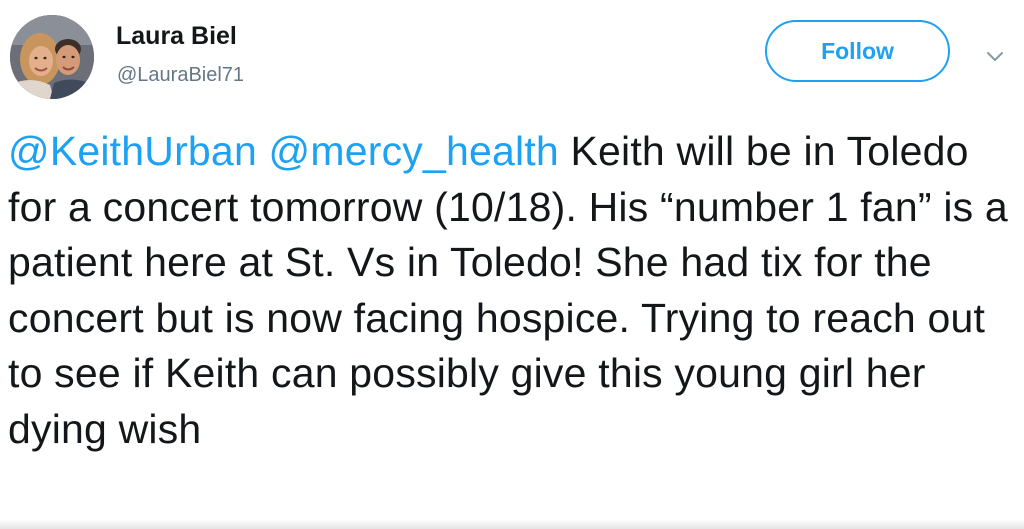 This screenshot has height=529, width=1024. What do you see at coordinates (132, 151) in the screenshot?
I see `mention-link: @KeithUrban` at bounding box center [132, 151].